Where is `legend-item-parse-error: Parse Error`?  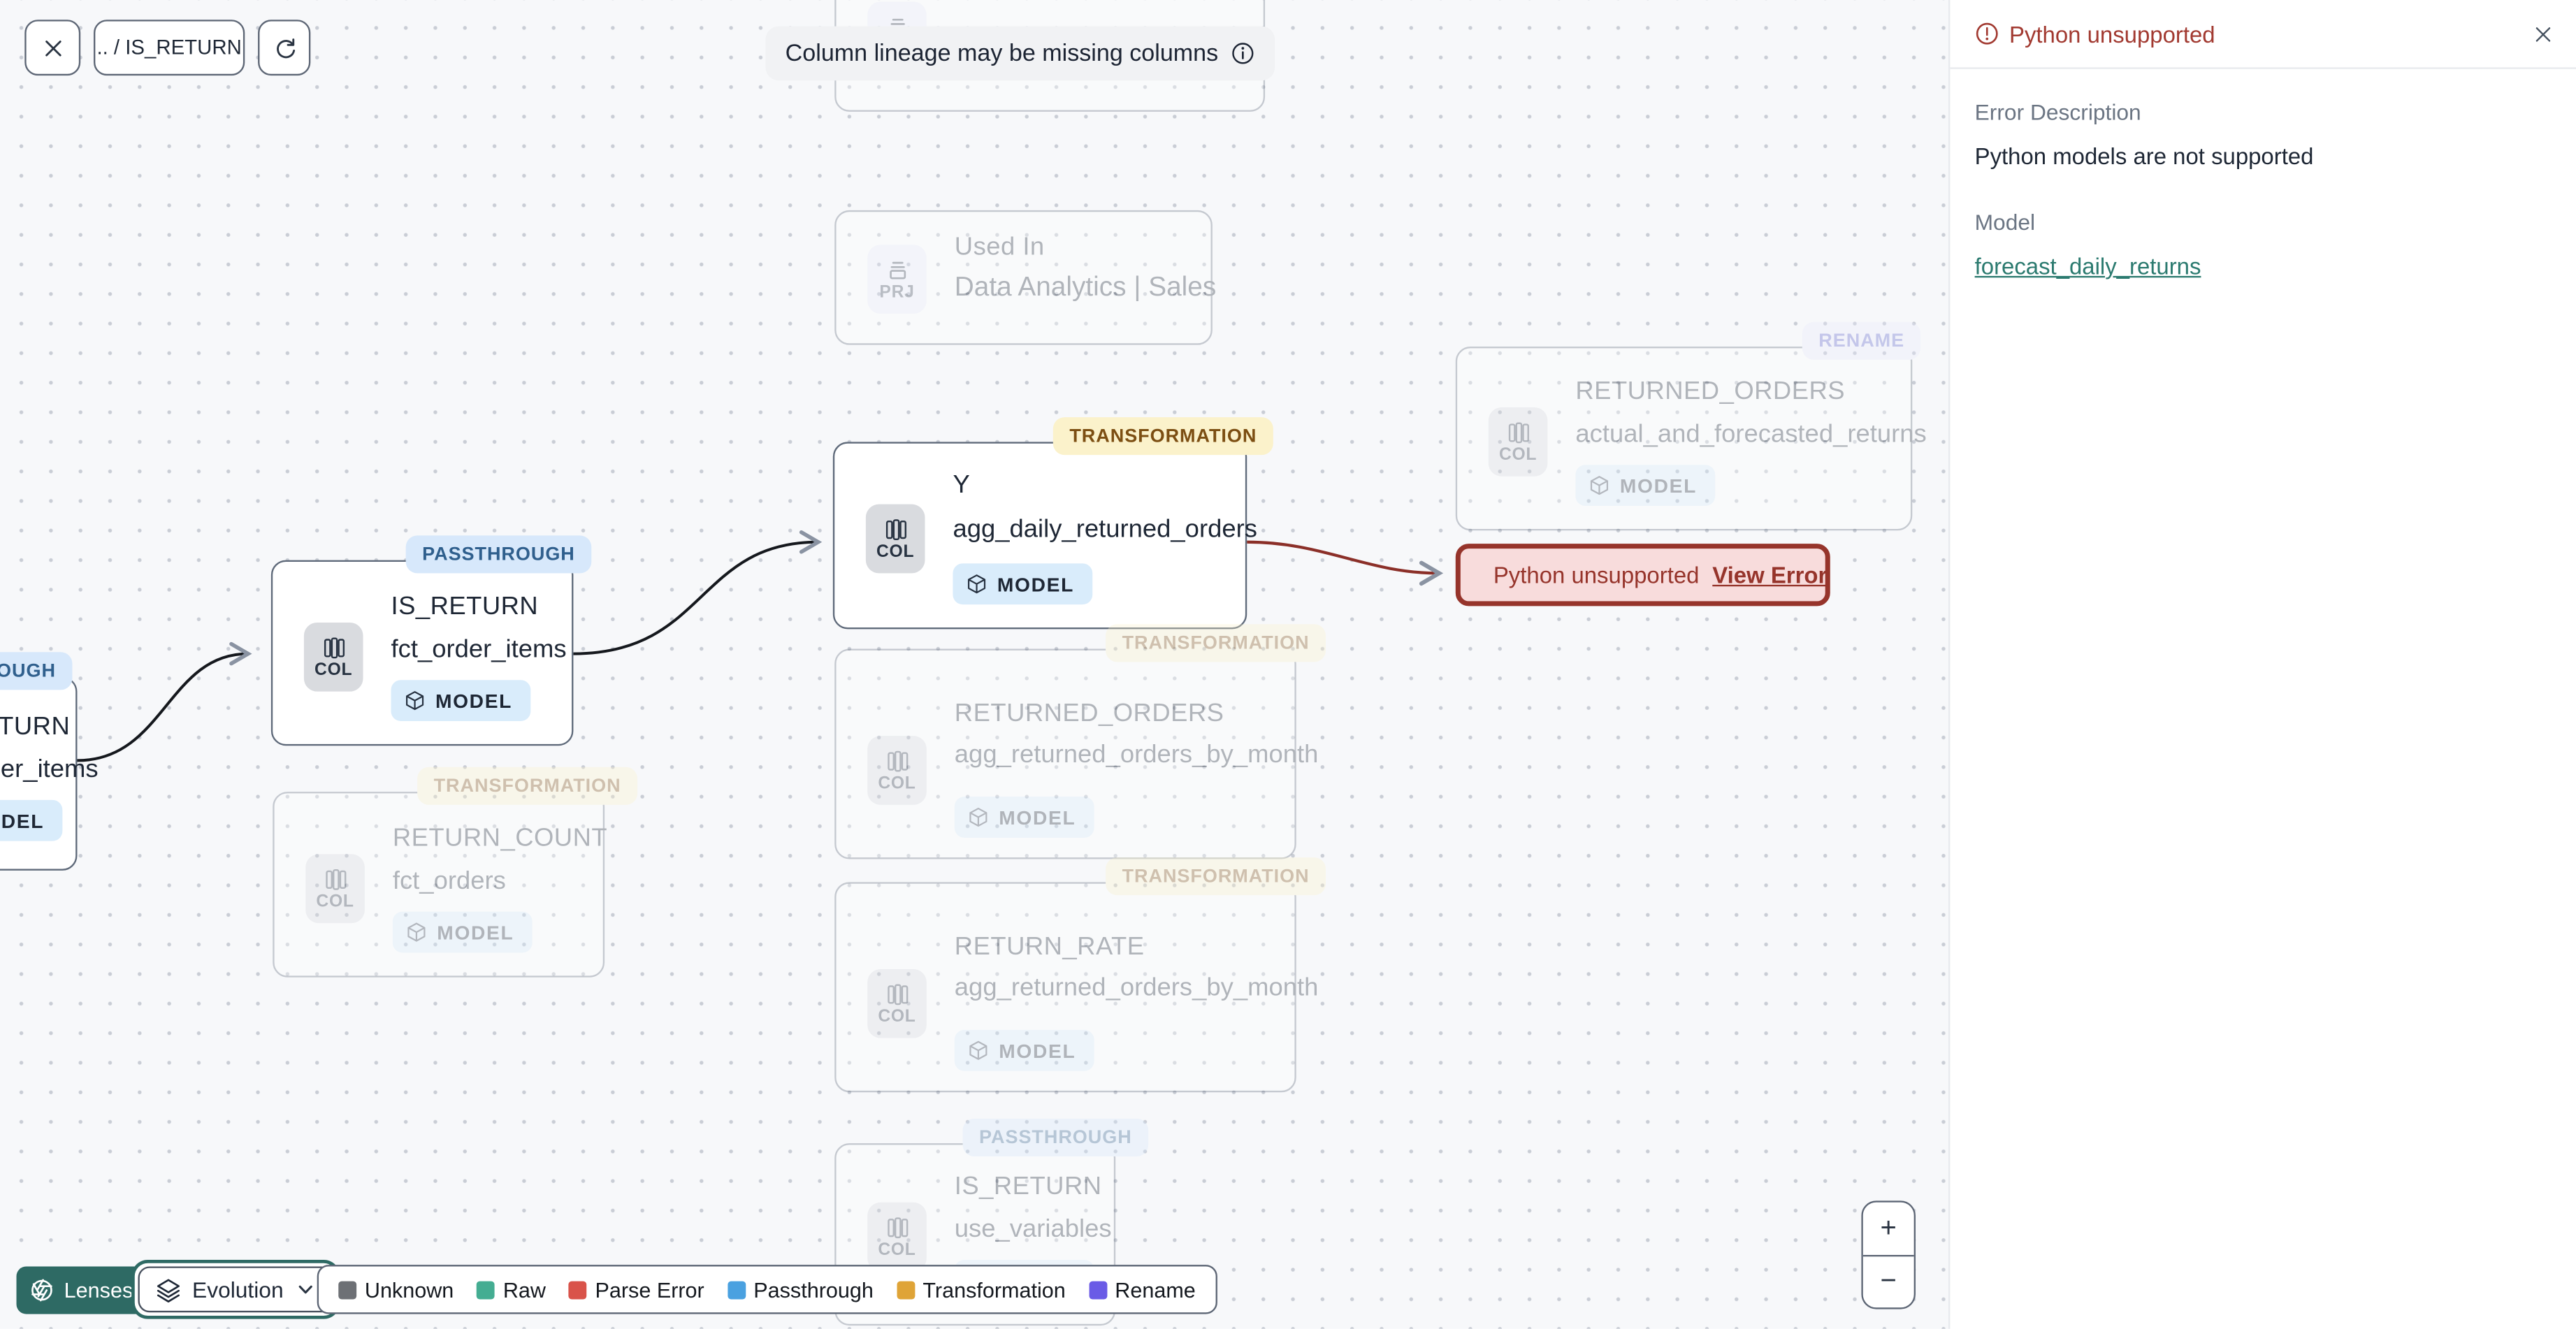 legend-item-parse-error: Parse Error is located at coordinates (636, 1289).